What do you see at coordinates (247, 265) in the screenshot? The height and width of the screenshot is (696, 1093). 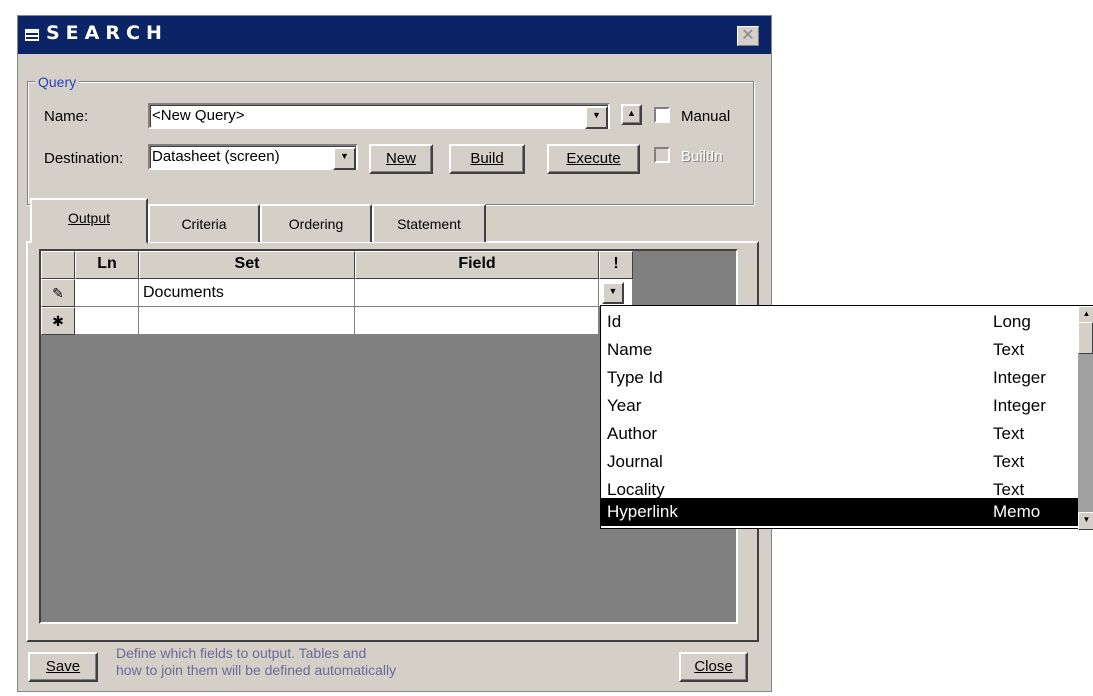 I see `column-header-set: Set` at bounding box center [247, 265].